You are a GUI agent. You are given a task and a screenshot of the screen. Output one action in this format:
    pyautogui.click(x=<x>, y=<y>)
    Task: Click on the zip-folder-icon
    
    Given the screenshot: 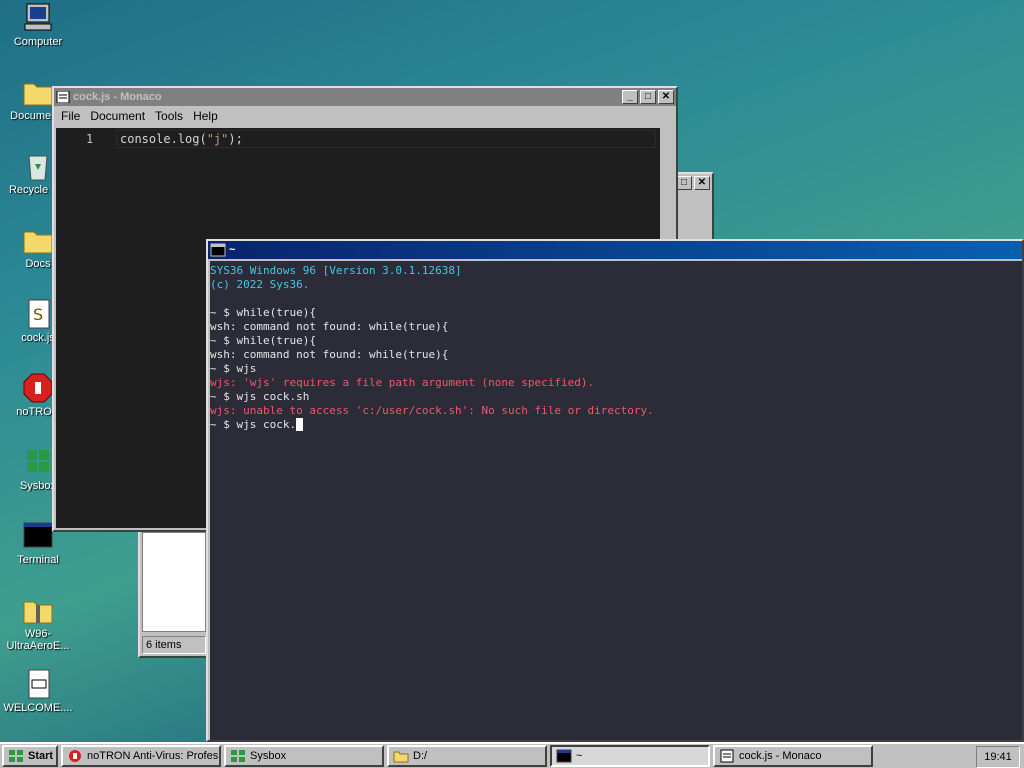 What is the action you would take?
    pyautogui.click(x=38, y=610)
    